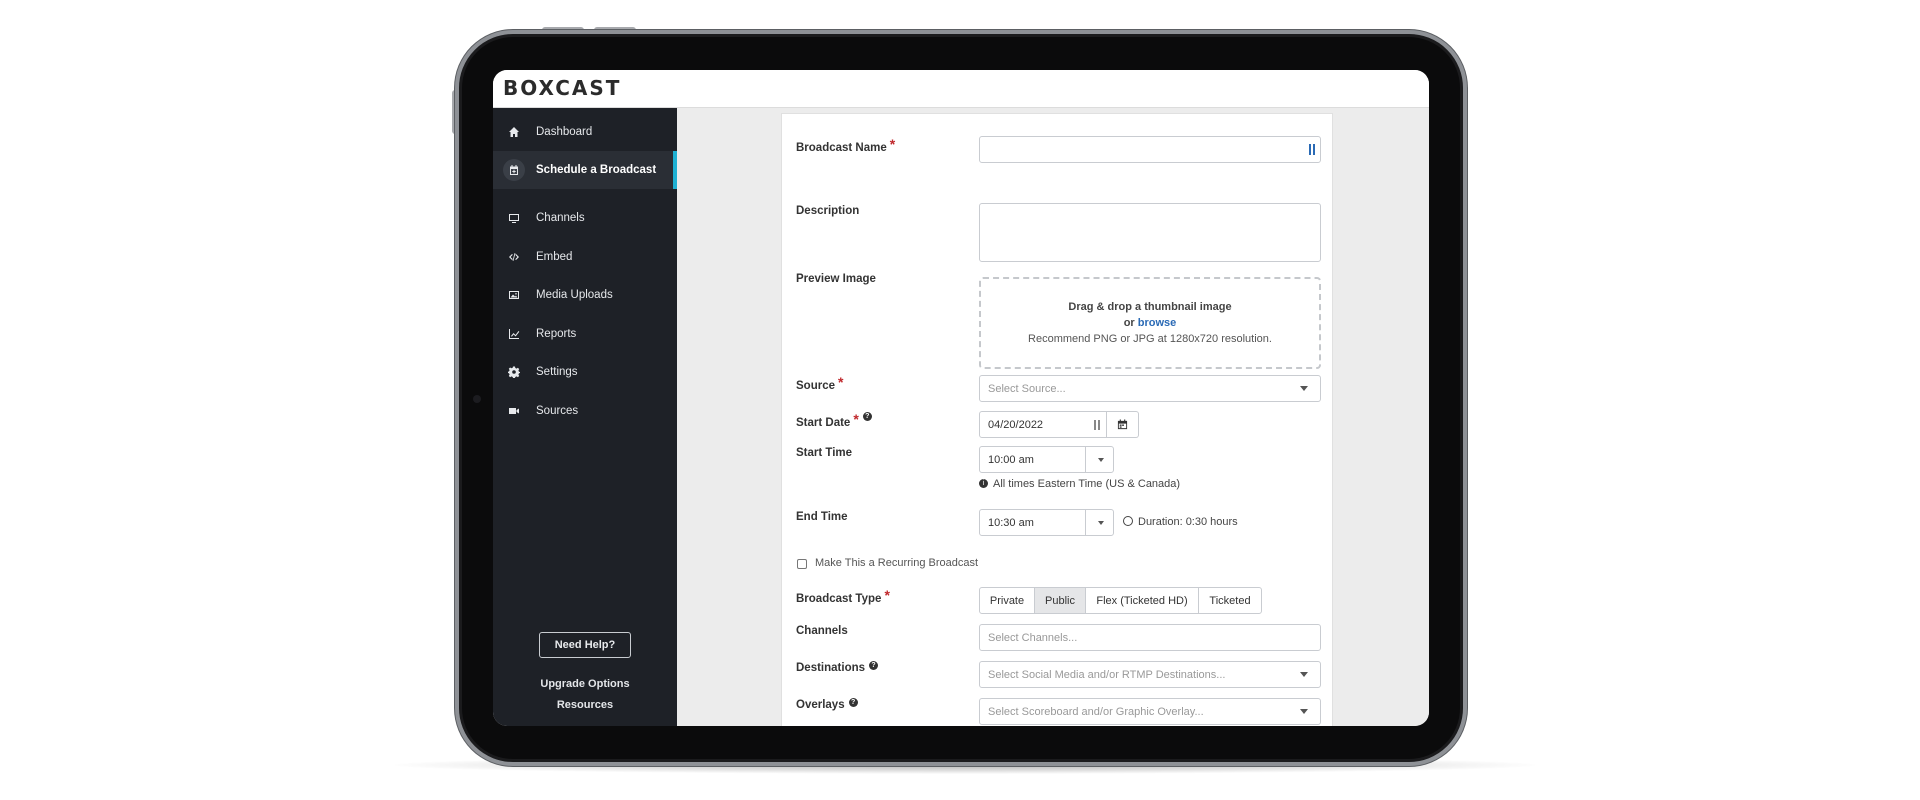 This screenshot has height=800, width=1920. I want to click on sidebar-item-label: Dashboard, so click(564, 132).